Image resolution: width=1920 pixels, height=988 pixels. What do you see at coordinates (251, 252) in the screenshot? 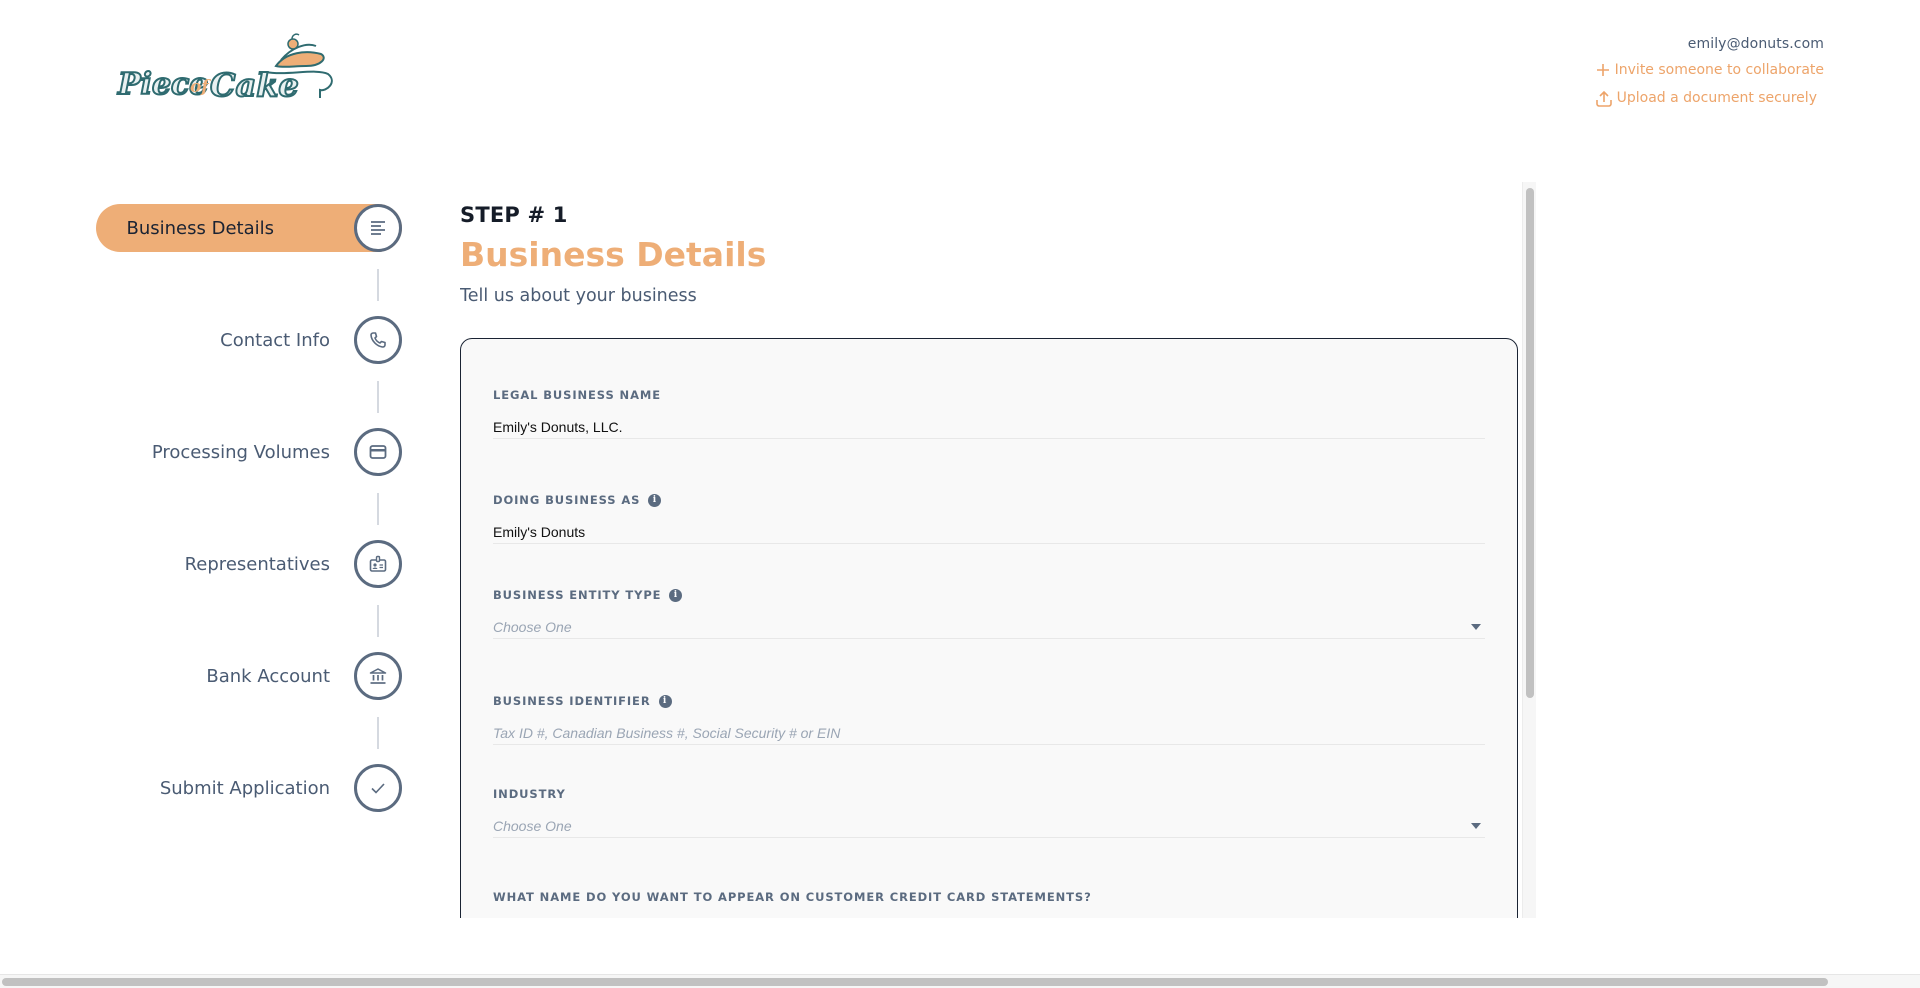
I see `step-business-details: Business Details` at bounding box center [251, 252].